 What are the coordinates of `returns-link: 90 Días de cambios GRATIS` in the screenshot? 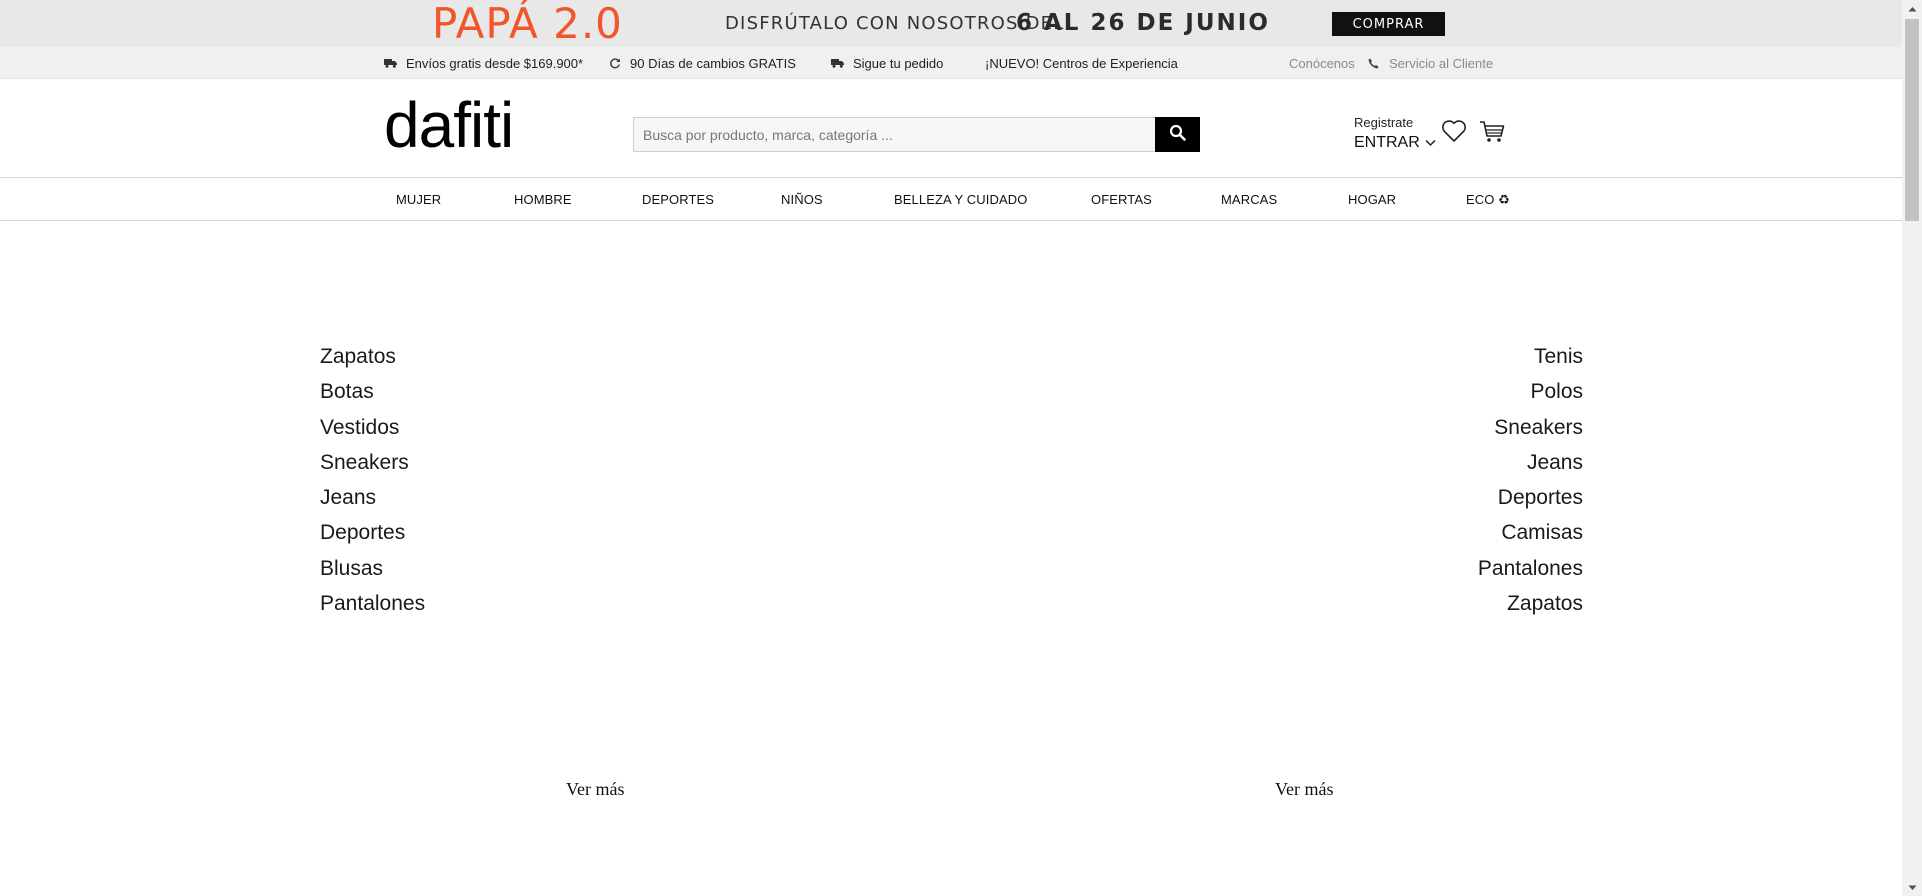 It's located at (702, 63).